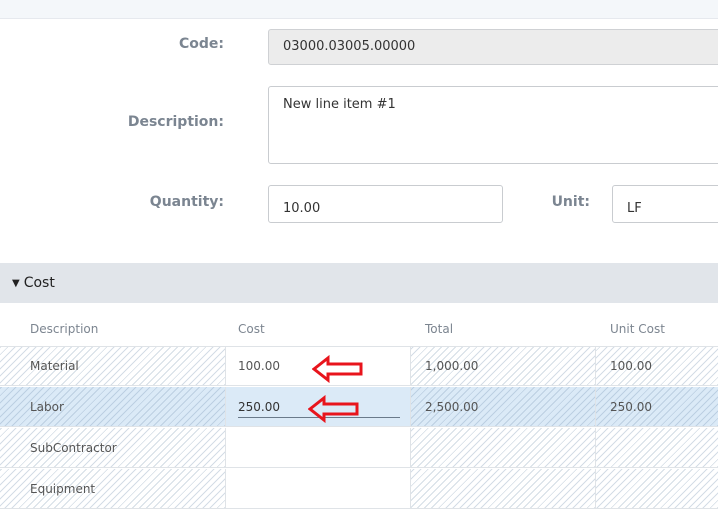 This screenshot has height=509, width=718. What do you see at coordinates (251, 329) in the screenshot?
I see `header-cost: Cost` at bounding box center [251, 329].